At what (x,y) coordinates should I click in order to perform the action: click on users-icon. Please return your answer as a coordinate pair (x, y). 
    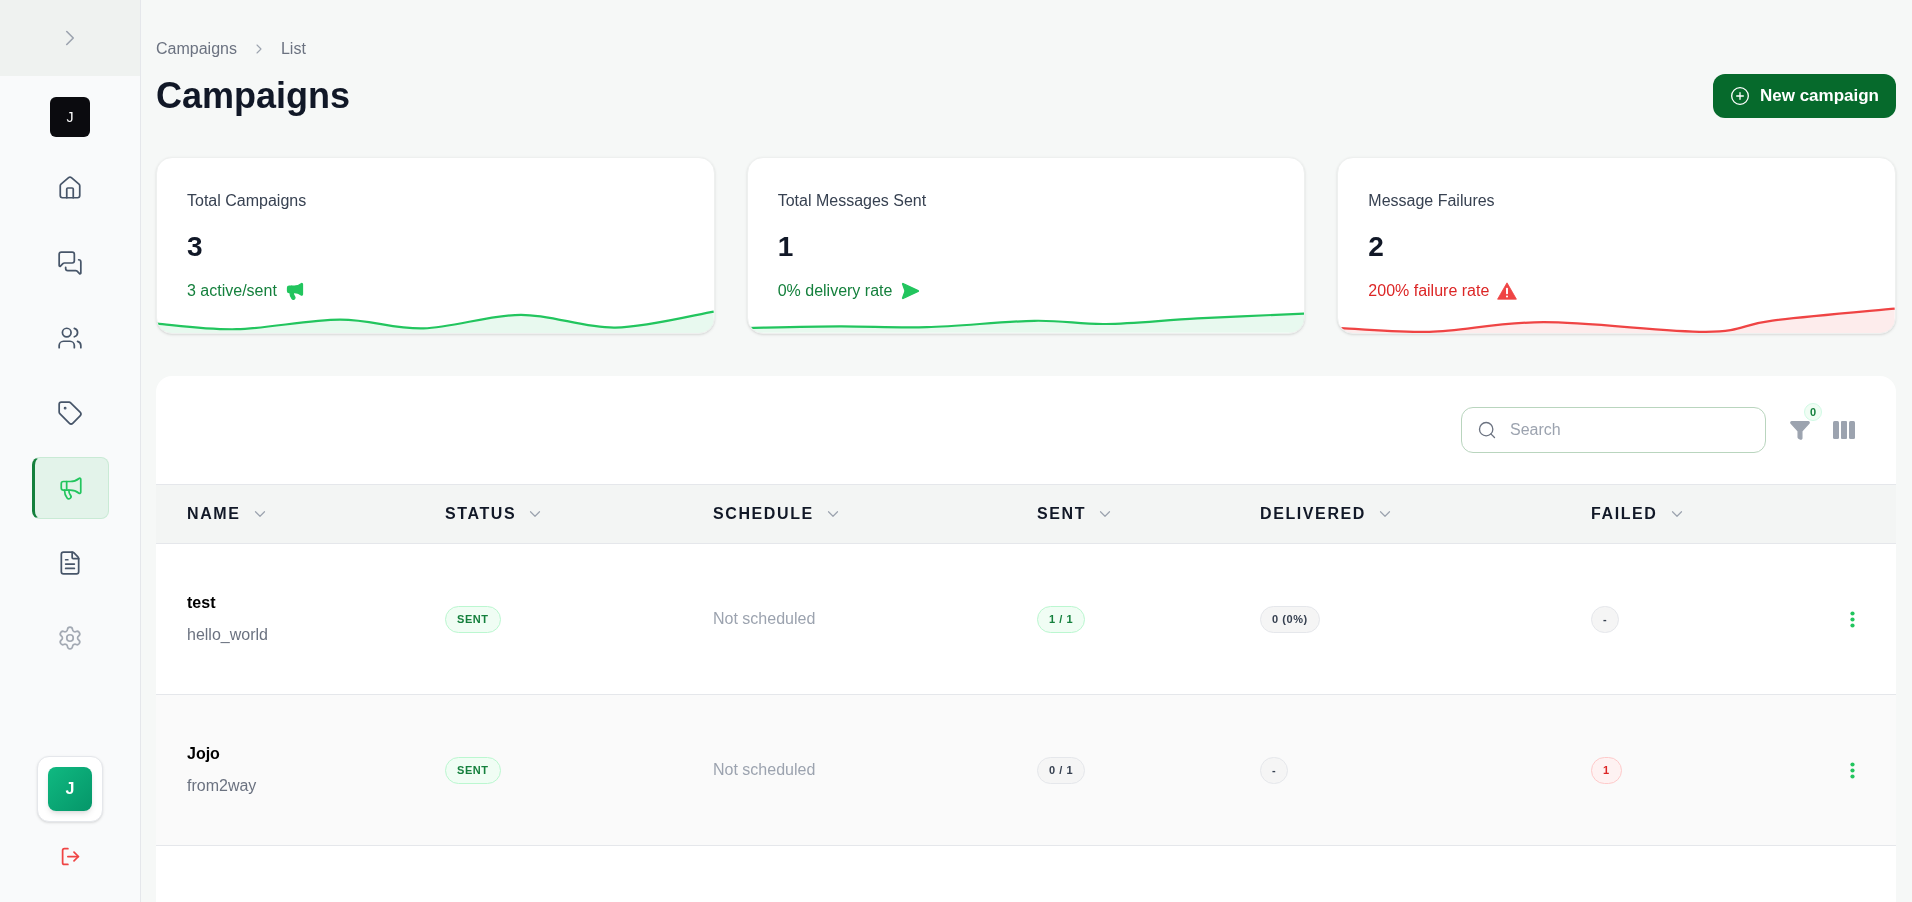
    Looking at the image, I should click on (70, 338).